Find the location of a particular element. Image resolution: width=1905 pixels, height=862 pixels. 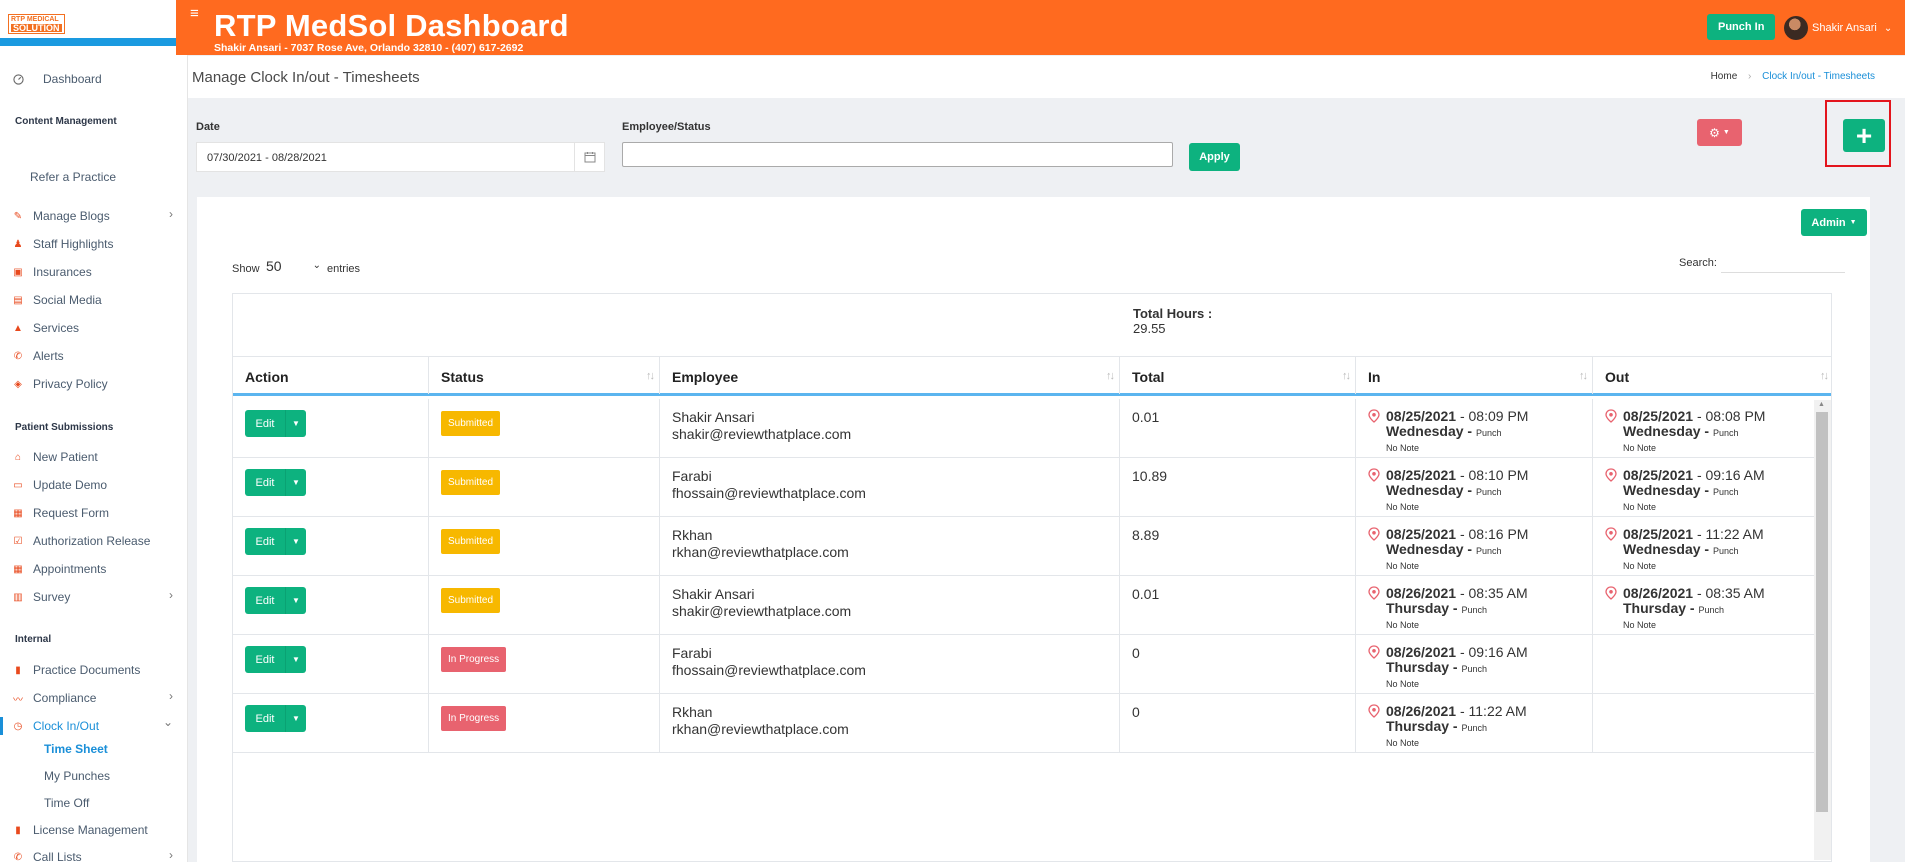

sidebar-item-services: ▲ Services is located at coordinates (45, 328).